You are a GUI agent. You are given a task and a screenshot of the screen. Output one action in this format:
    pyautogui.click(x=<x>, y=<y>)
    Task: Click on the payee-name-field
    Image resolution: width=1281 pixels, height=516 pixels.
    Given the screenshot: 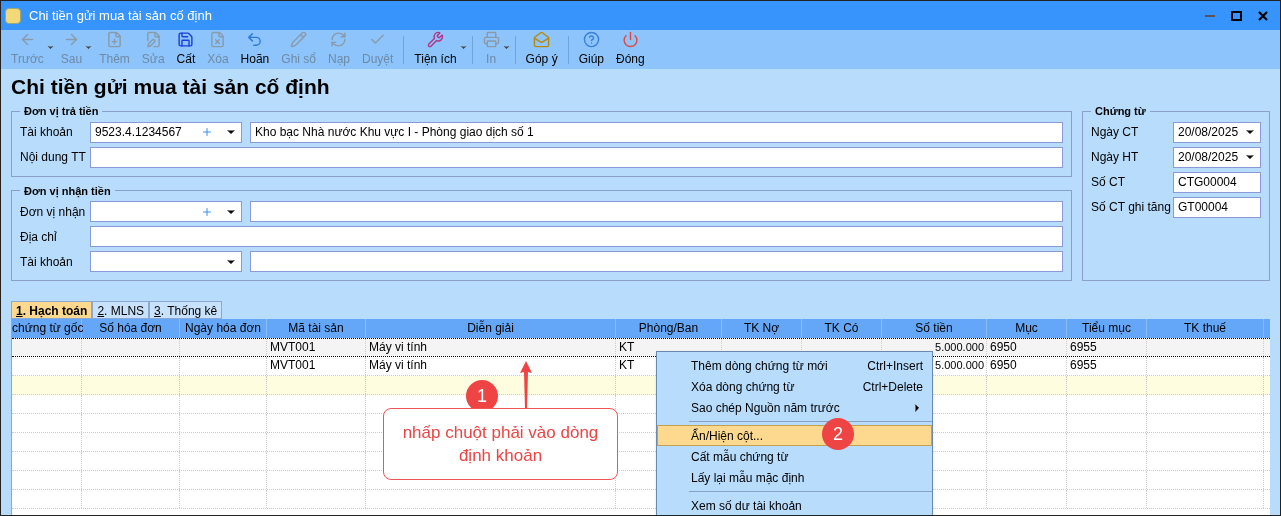 What is the action you would take?
    pyautogui.click(x=656, y=211)
    